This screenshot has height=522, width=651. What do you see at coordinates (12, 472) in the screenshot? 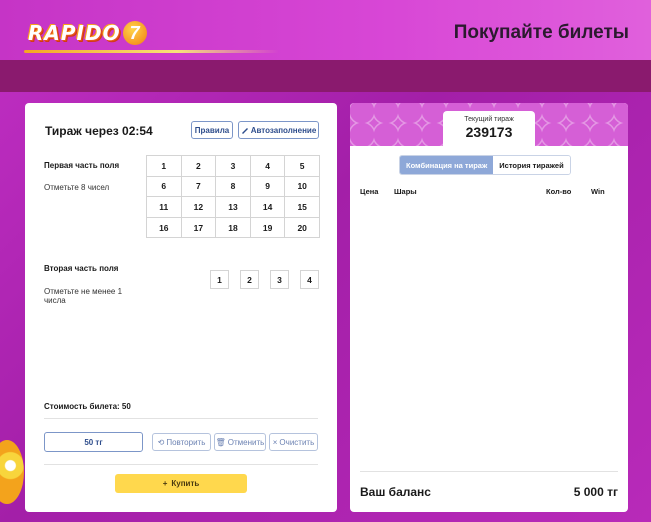
I see `lottery-ball-decoration` at bounding box center [12, 472].